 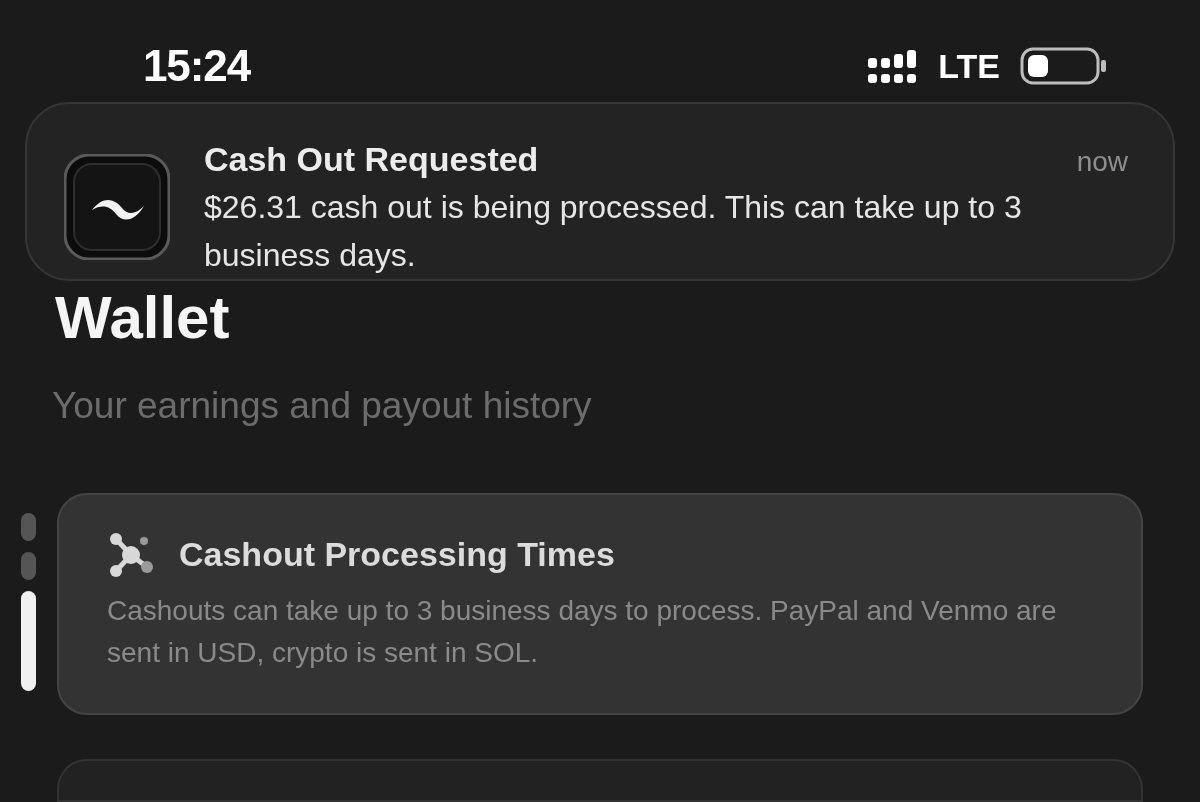 I want to click on notification-title: Cash Out Requested, so click(x=371, y=159).